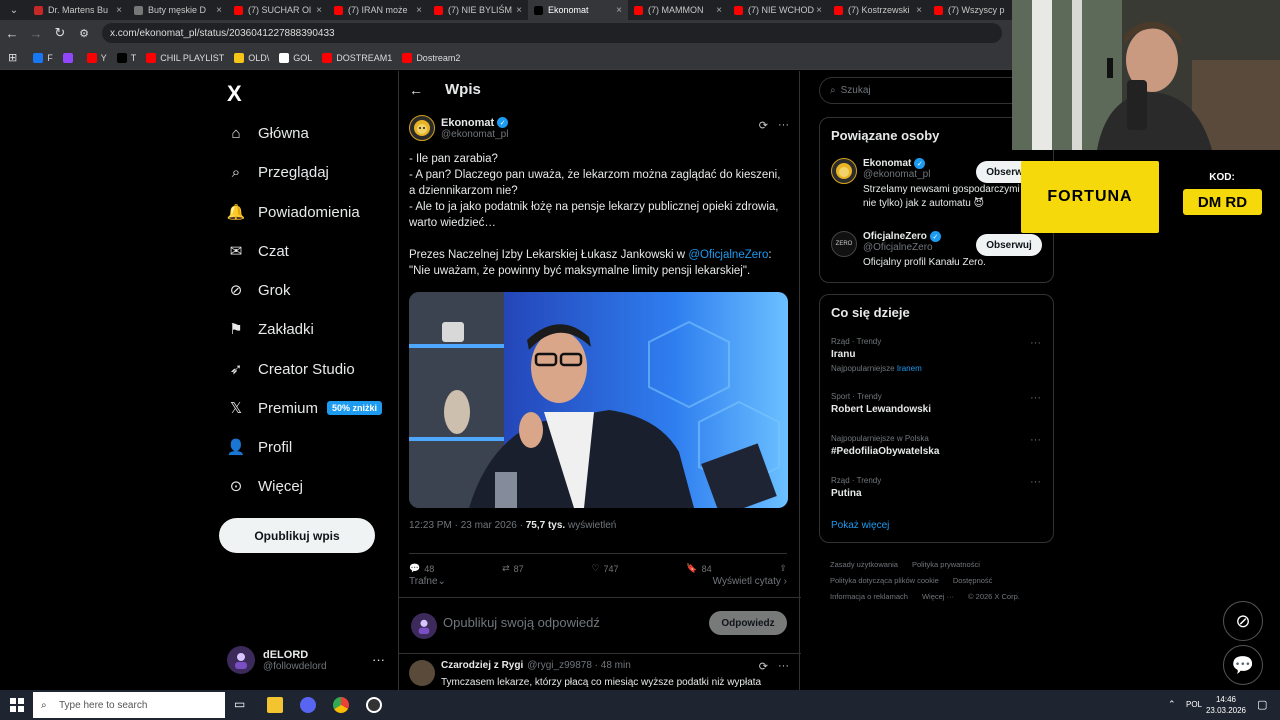 This screenshot has height=720, width=1280. I want to click on nav-item-przeglądaj: ⌕ Przeglądaj, so click(278, 172).